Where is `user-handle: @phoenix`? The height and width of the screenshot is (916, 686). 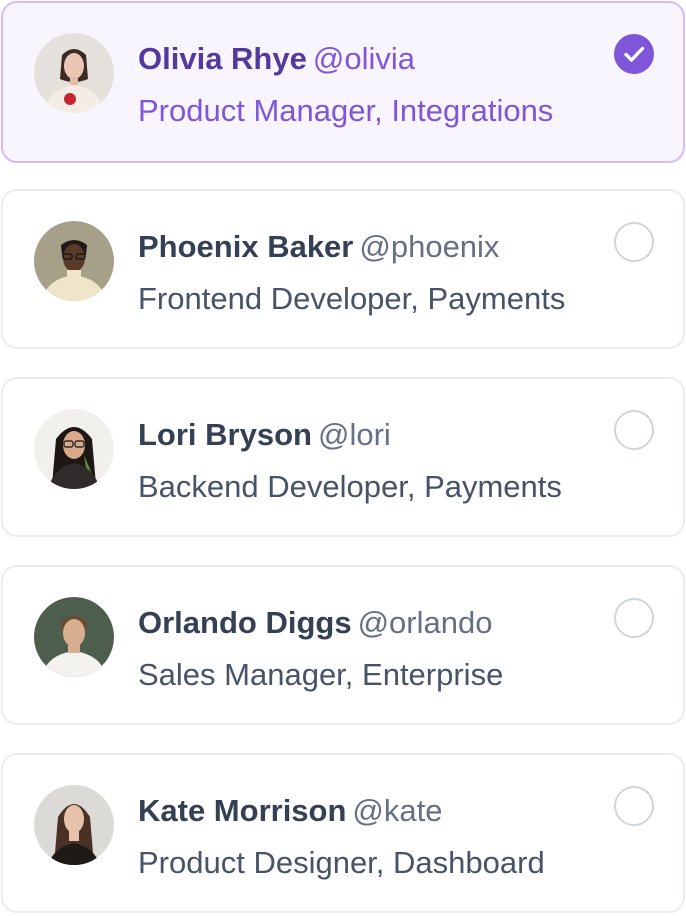
user-handle: @phoenix is located at coordinates (429, 246).